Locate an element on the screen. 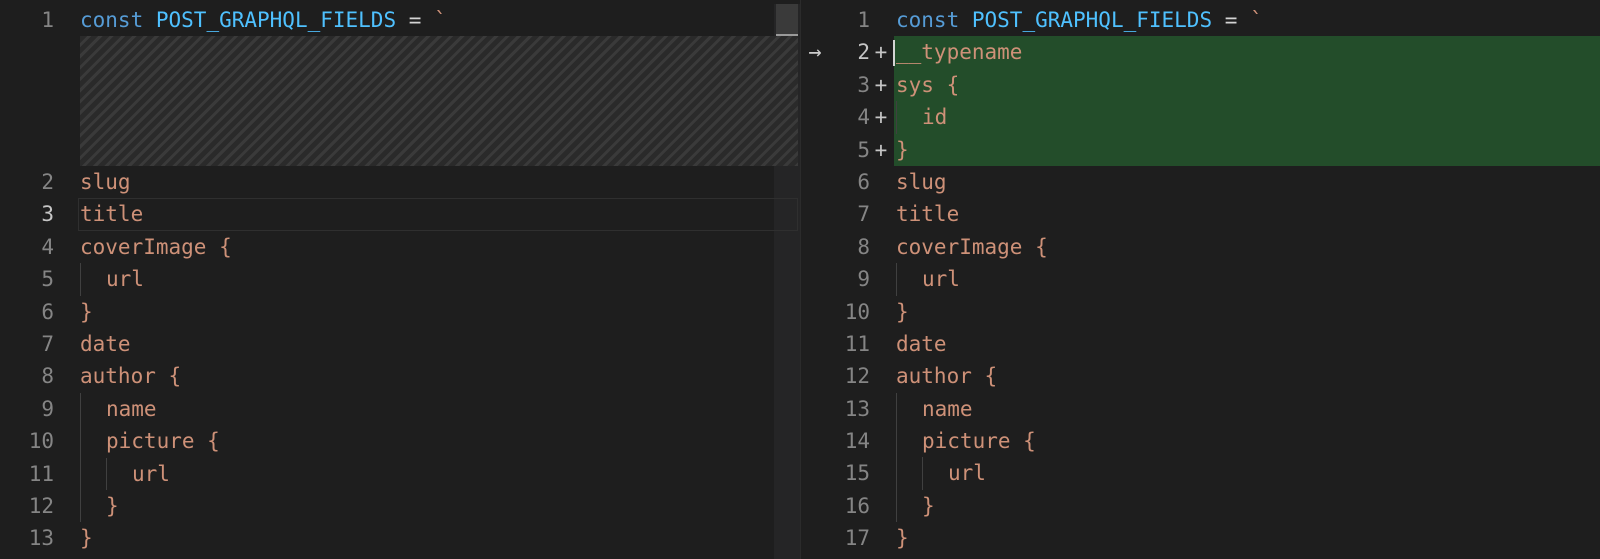  code-text: sys { is located at coordinates (928, 84).